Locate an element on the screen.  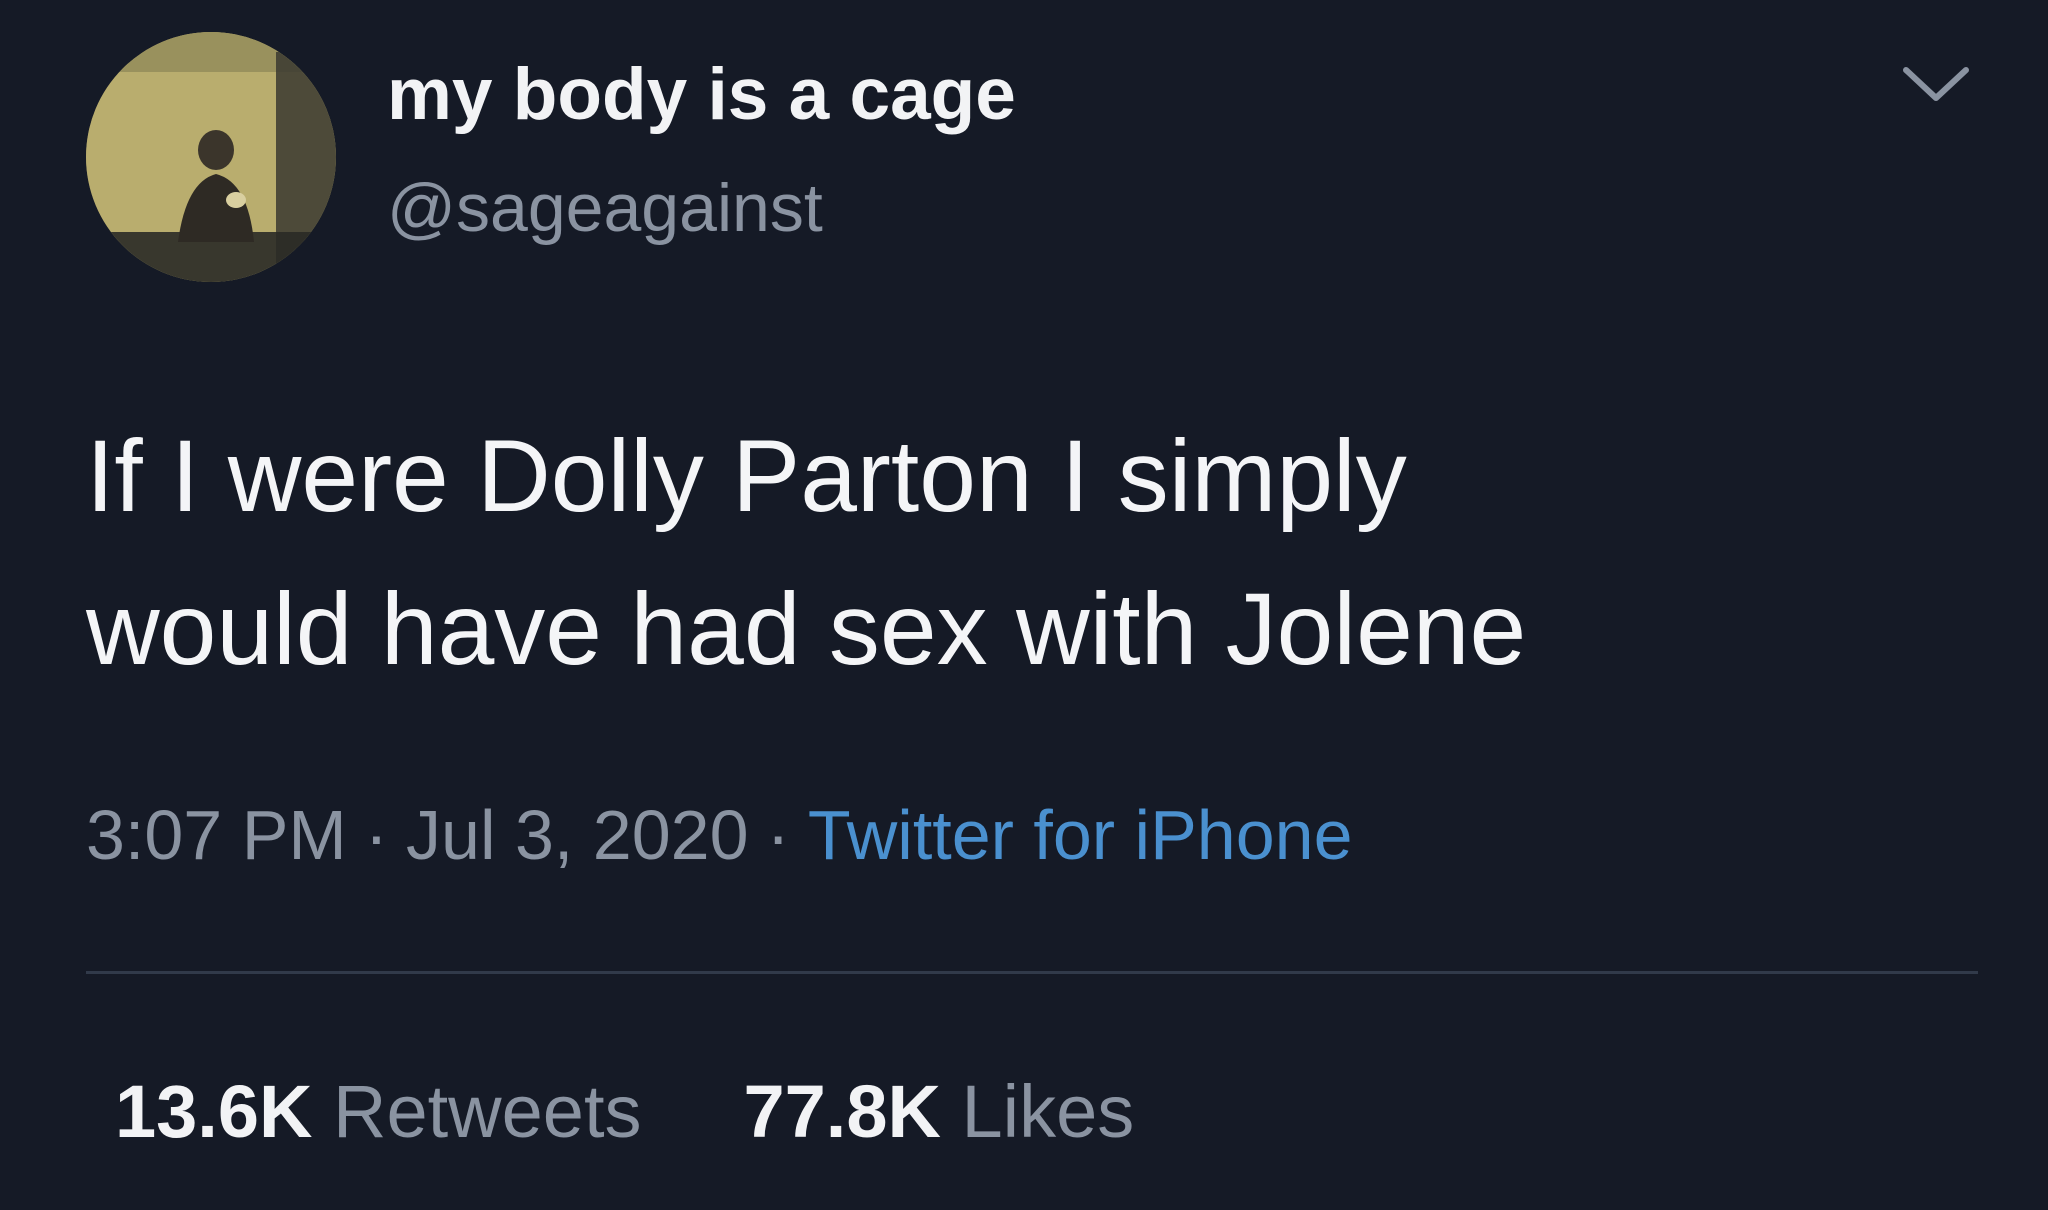
tweet-stats: 13.6K Retweets 77.8K Likes is located at coordinates (624, 1112).